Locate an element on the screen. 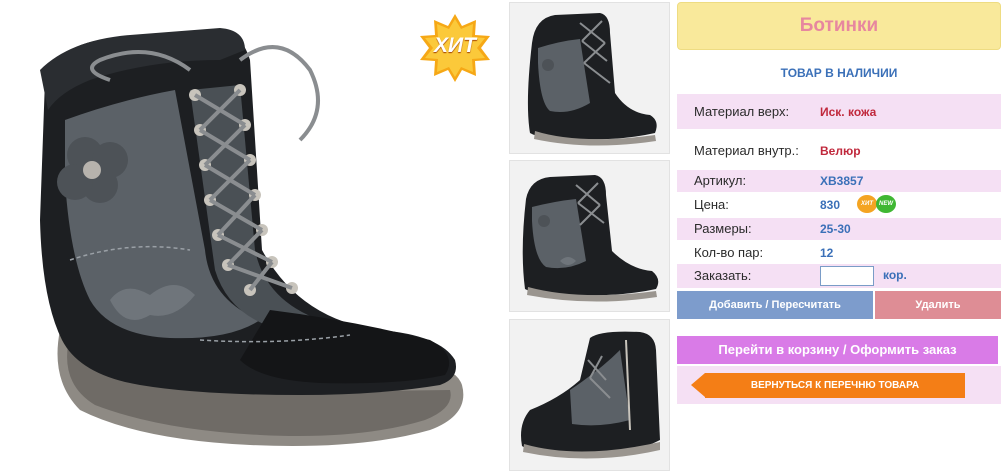 The image size is (1005, 474). hit-badge: ХИТ is located at coordinates (455, 48).